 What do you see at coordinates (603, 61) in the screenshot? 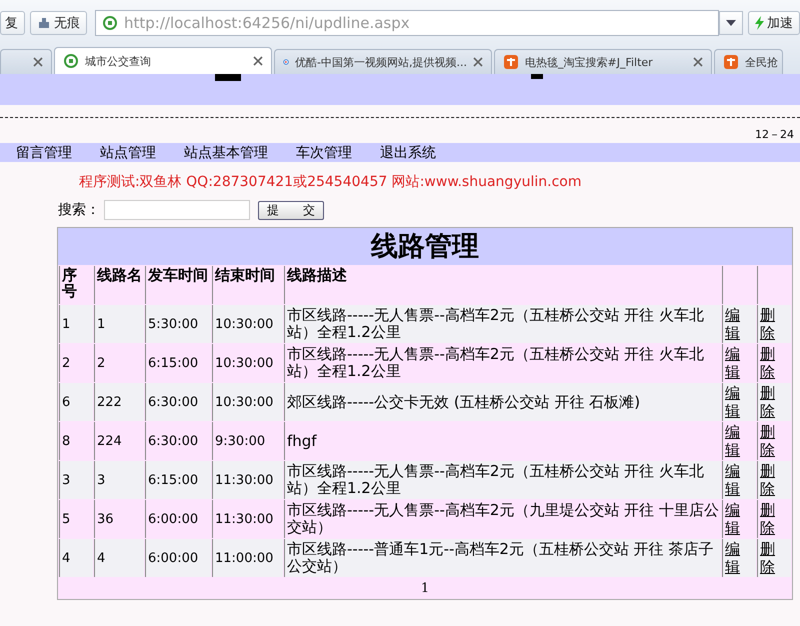
I see `browser-tab: 电热毯_淘宝搜索#J_Filter` at bounding box center [603, 61].